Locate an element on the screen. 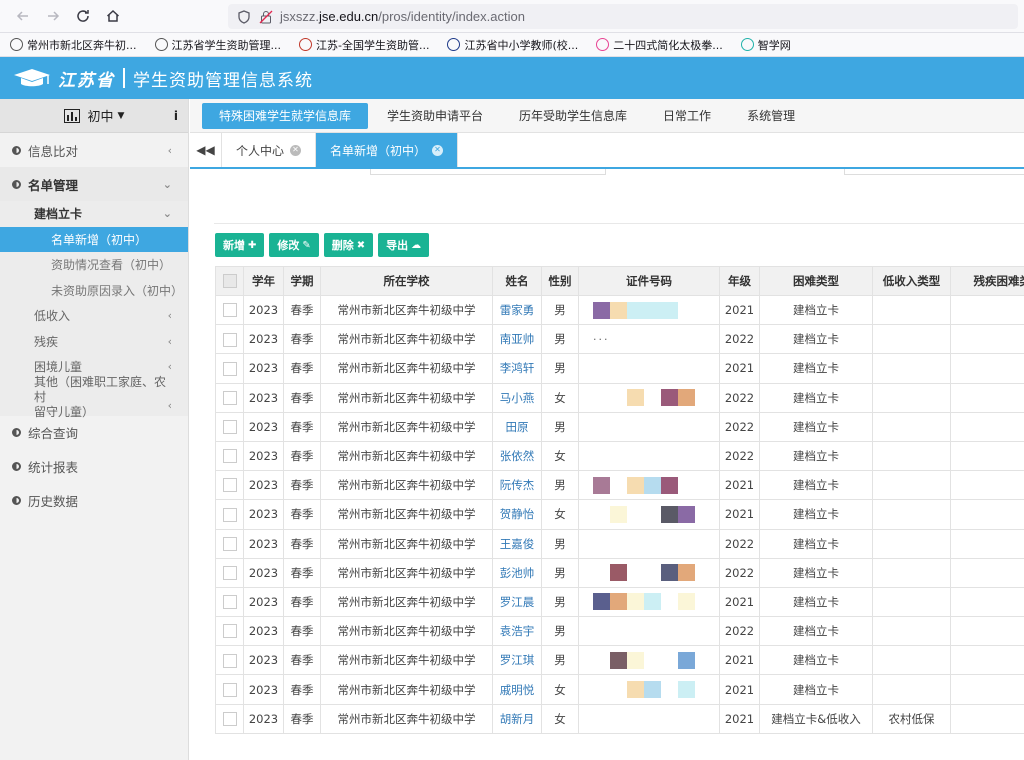  reload-icon is located at coordinates (83, 16).